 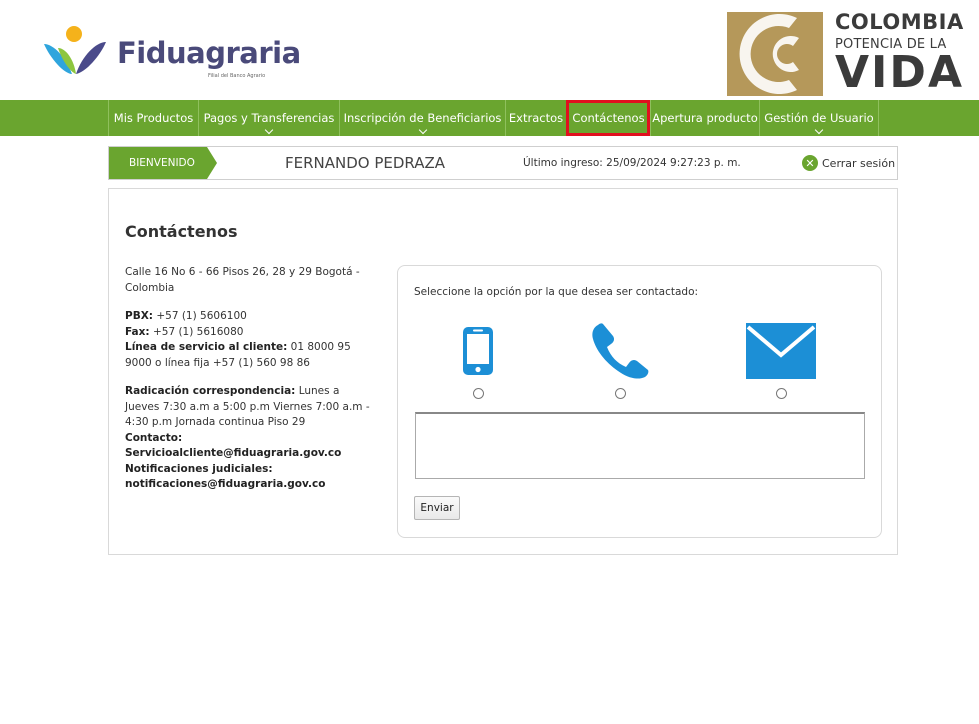 I want to click on colombia-potencia-logo: COLOMBIA POTENCIA DE LA VIDA, so click(x=853, y=52).